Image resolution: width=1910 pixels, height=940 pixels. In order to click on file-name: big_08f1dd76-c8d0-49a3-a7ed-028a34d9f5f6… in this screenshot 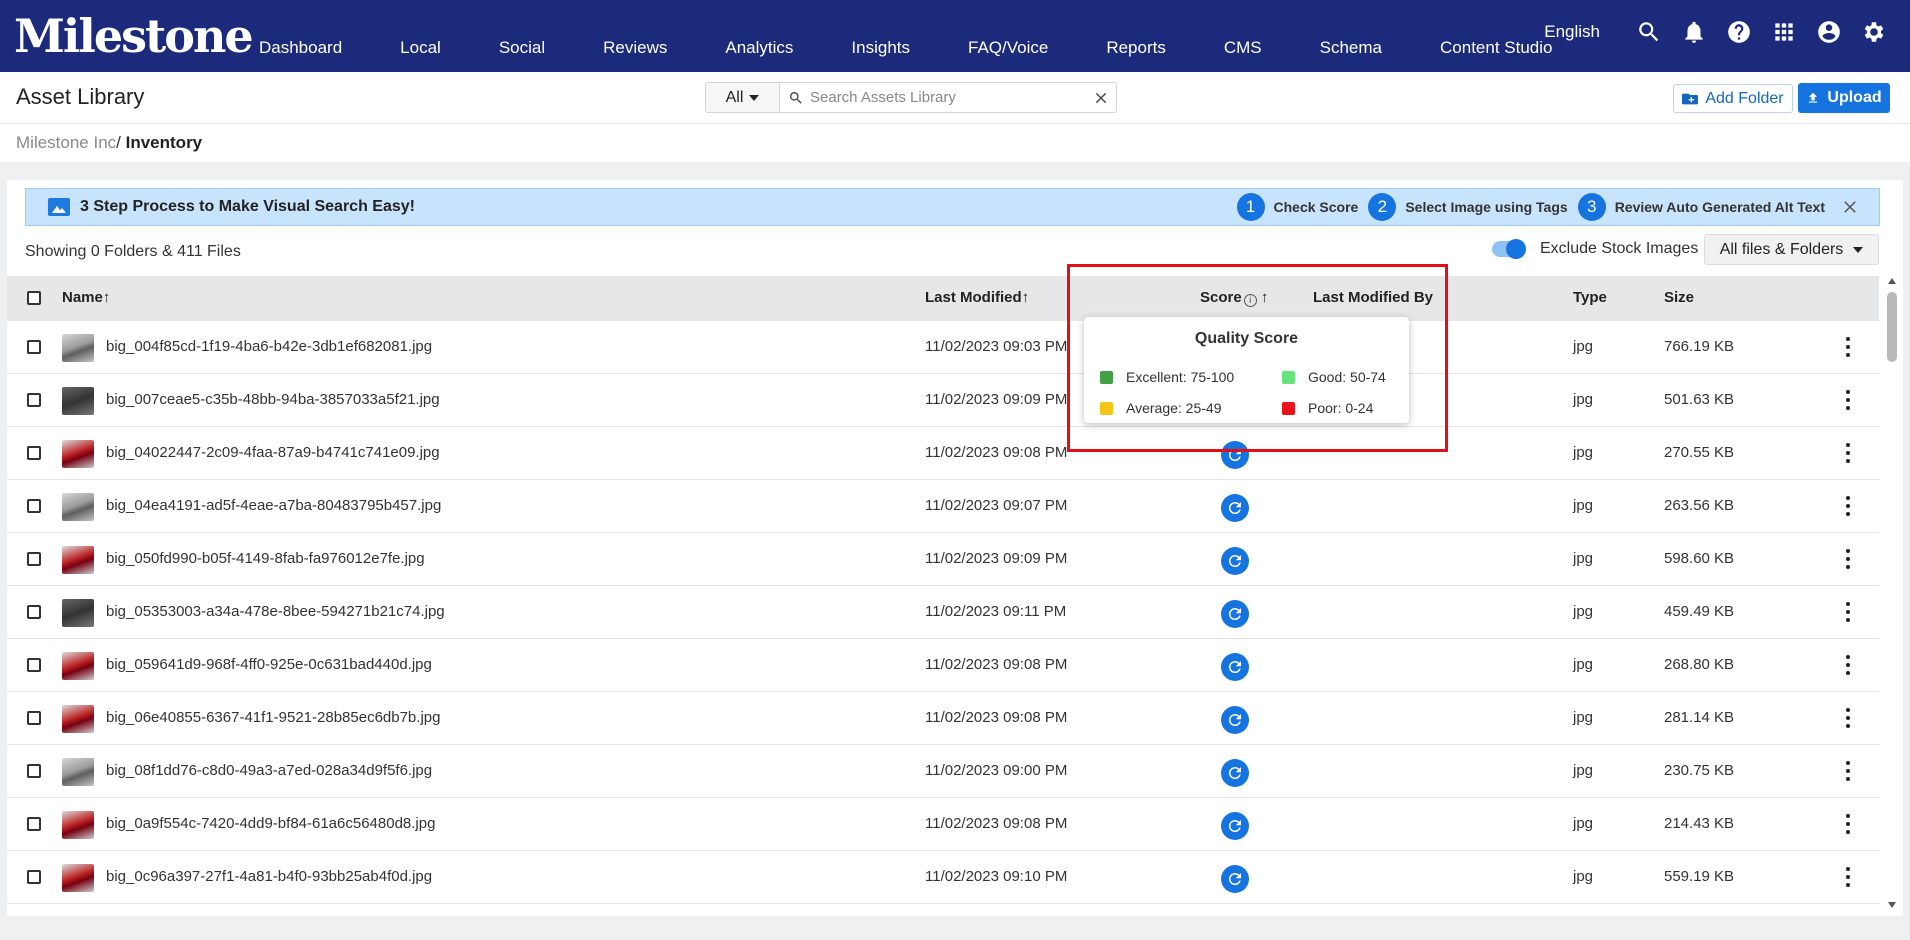, I will do `click(269, 770)`.